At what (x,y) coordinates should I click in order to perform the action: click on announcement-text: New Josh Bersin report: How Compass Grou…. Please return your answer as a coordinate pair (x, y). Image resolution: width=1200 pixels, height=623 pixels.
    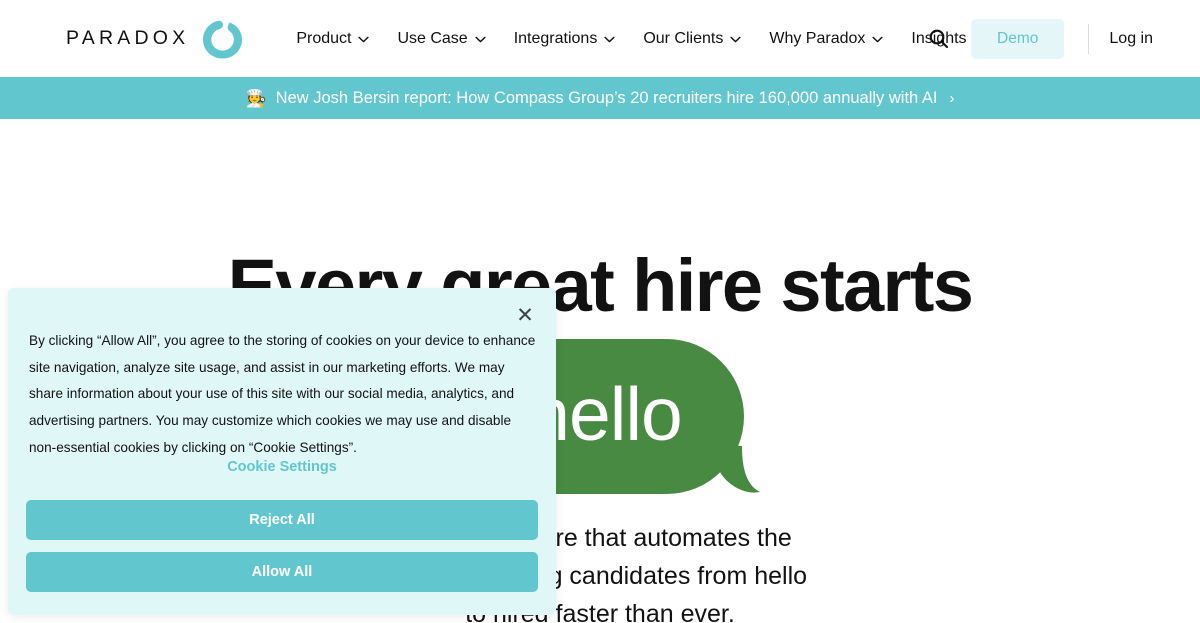
    Looking at the image, I should click on (606, 97).